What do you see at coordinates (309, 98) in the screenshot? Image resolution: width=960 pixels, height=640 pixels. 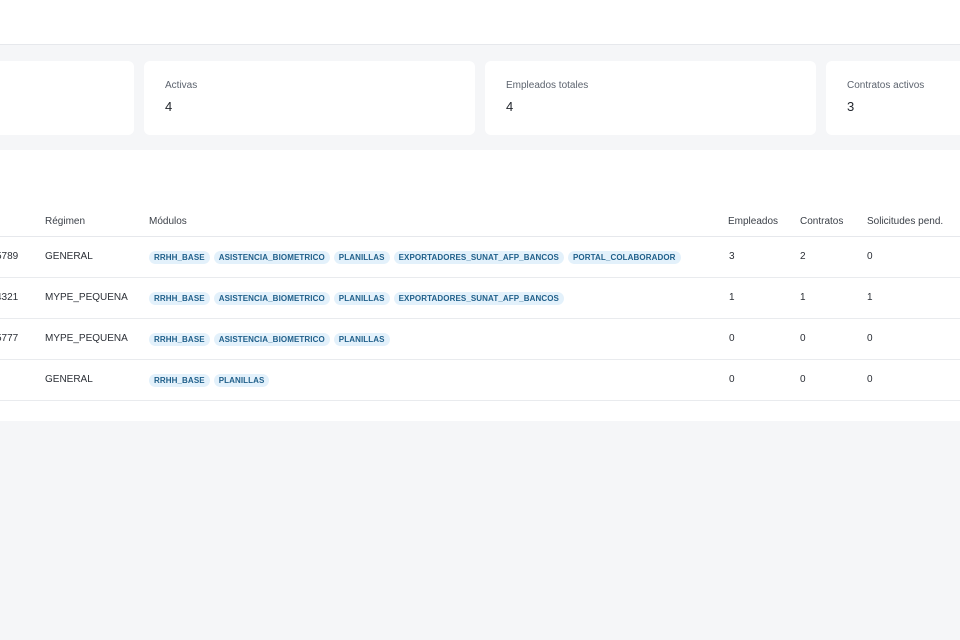 I see `stat-card-activas: Activas 4` at bounding box center [309, 98].